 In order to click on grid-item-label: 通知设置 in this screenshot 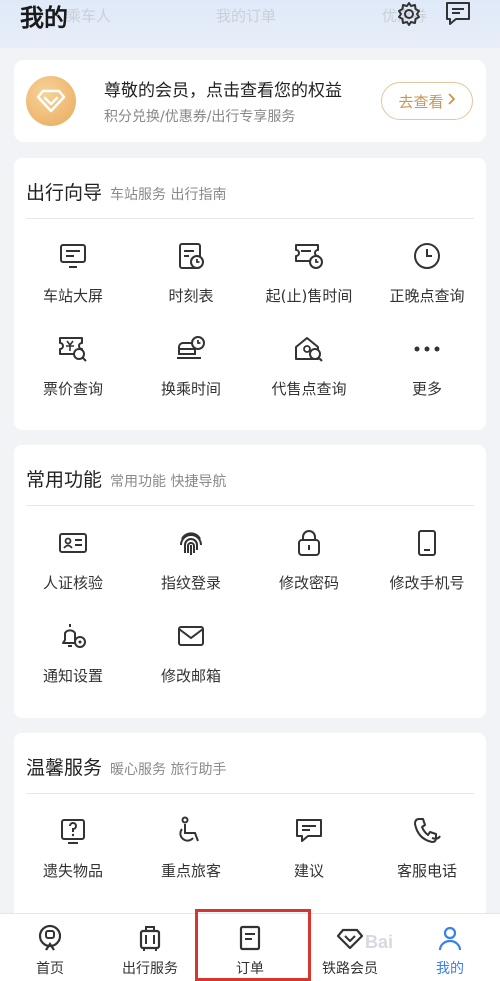, I will do `click(72, 676)`.